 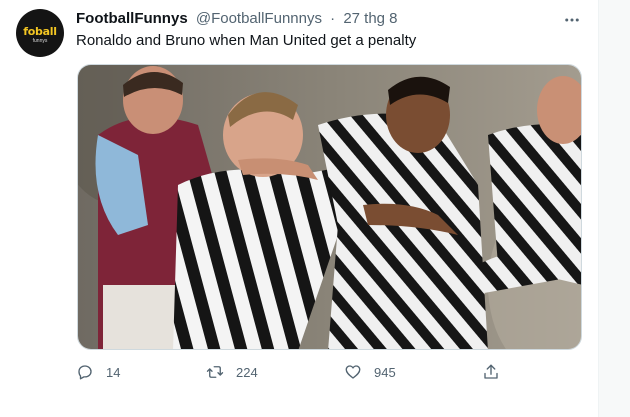 What do you see at coordinates (85, 372) in the screenshot?
I see `reply-icon` at bounding box center [85, 372].